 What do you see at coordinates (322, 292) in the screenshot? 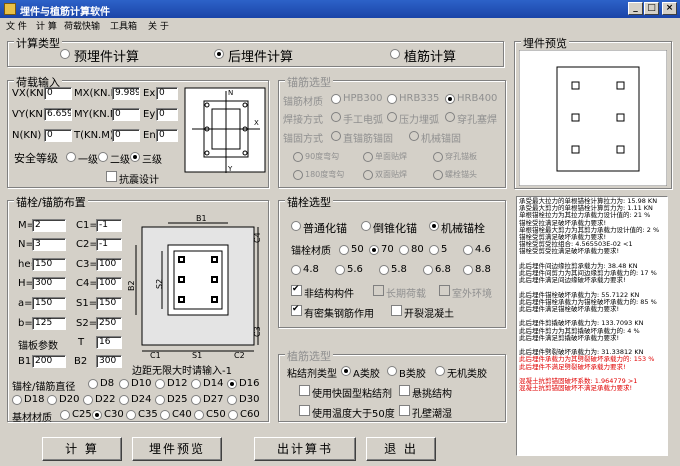
I see `non-structural-checkbox: 非结构构件` at bounding box center [322, 292].